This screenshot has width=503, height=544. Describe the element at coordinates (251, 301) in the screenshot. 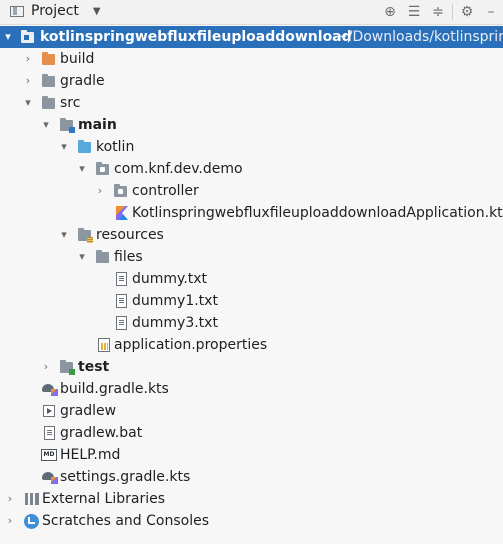

I see `tree-row-dummy1: dummy1.txt` at that location.